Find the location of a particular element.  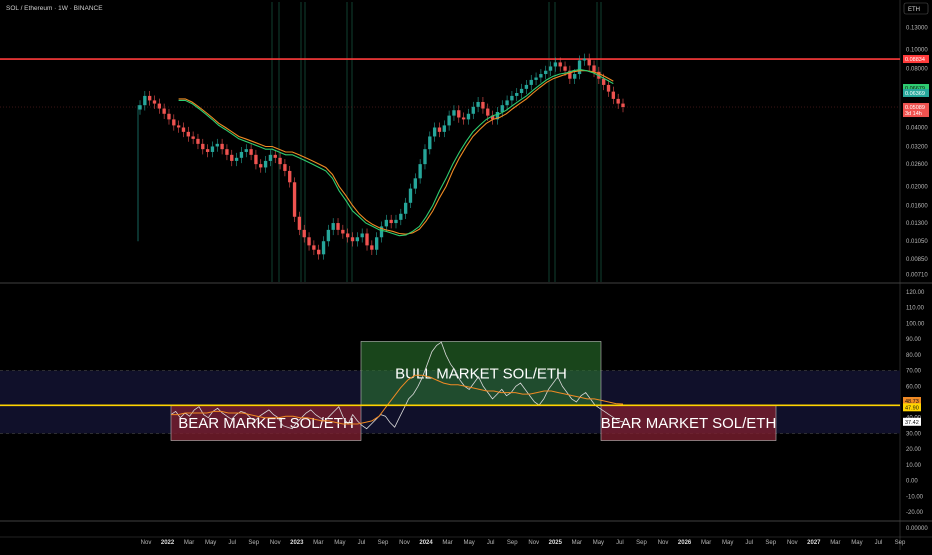

price-tick-label: 0.03200 is located at coordinates (917, 147).